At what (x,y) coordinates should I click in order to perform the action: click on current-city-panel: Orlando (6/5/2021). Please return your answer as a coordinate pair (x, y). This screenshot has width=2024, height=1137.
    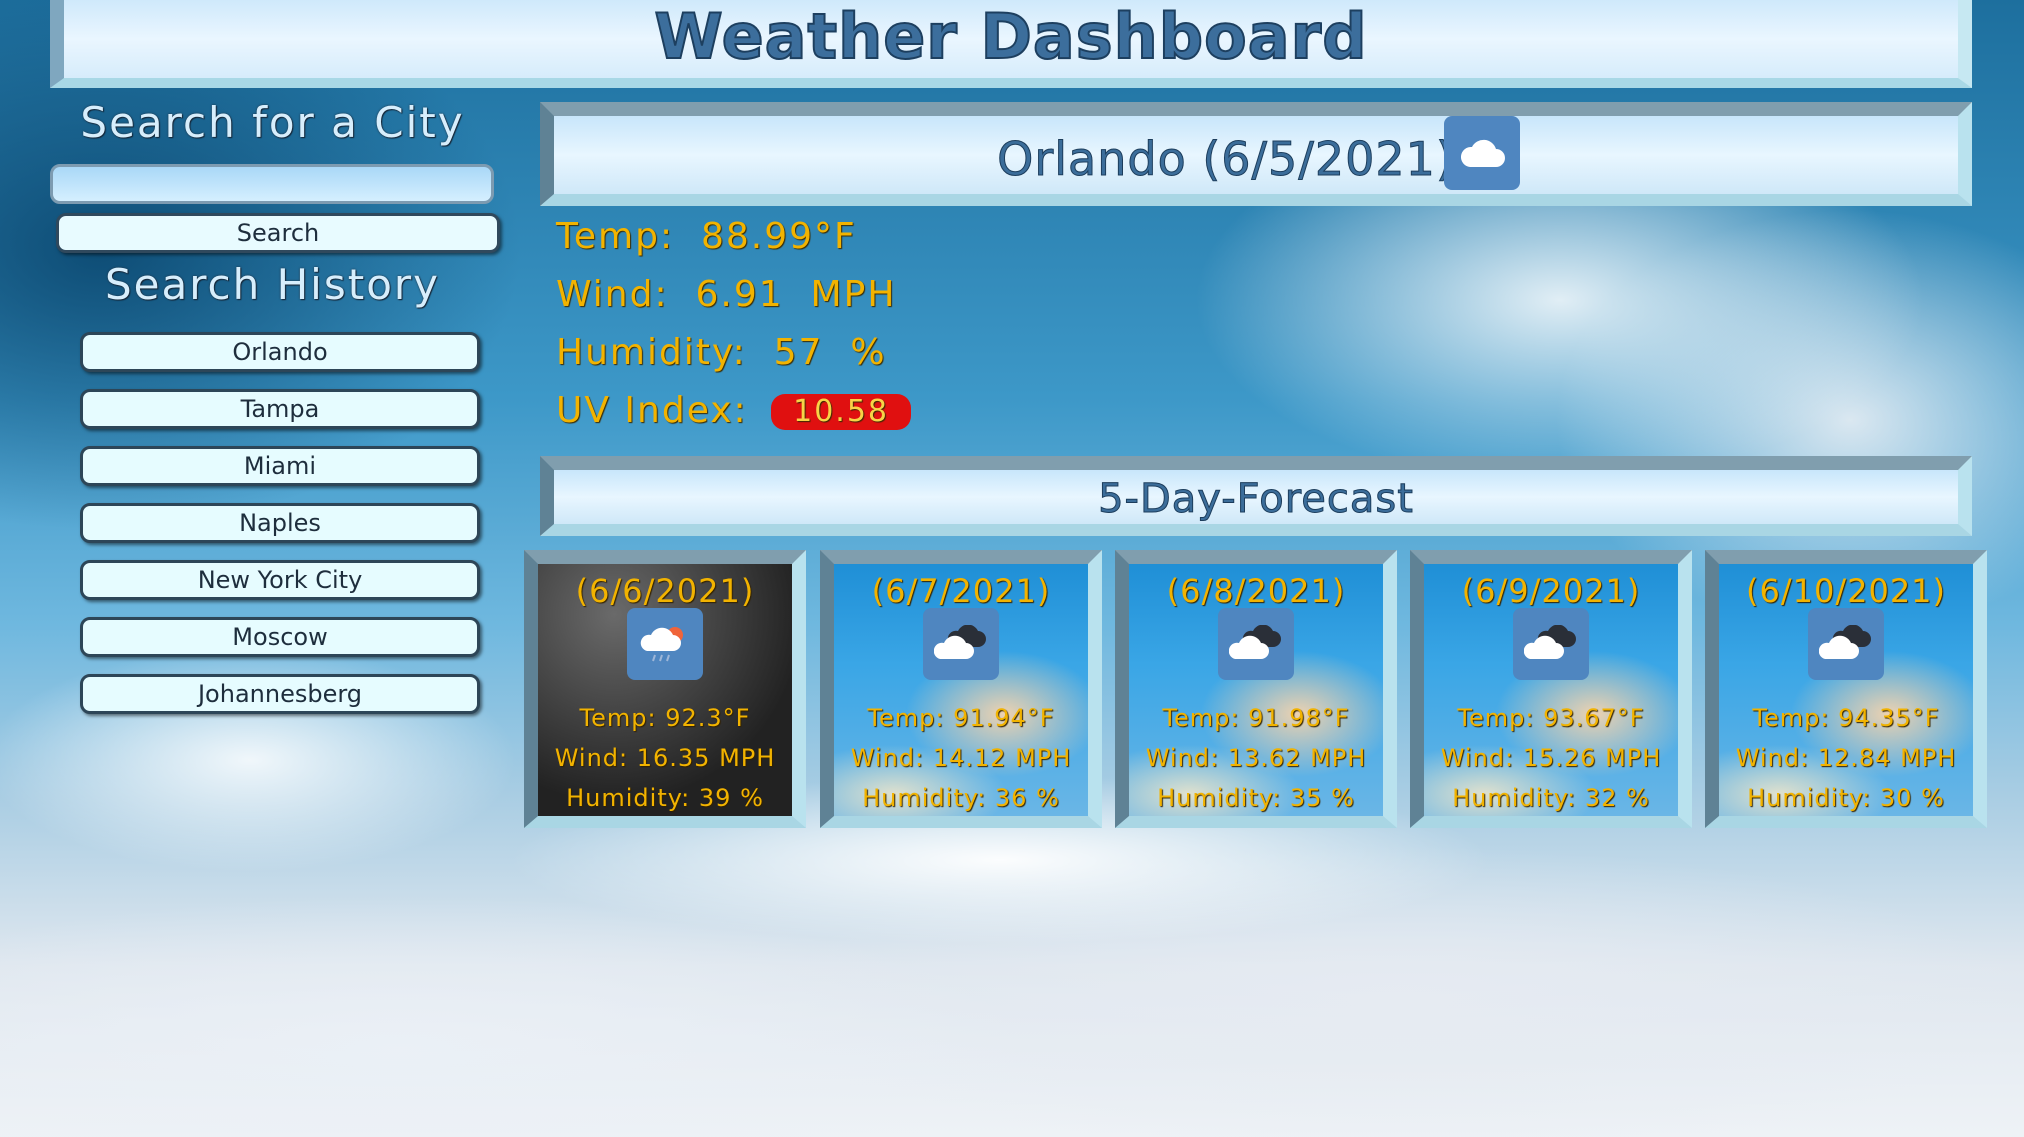
    Looking at the image, I should click on (1256, 154).